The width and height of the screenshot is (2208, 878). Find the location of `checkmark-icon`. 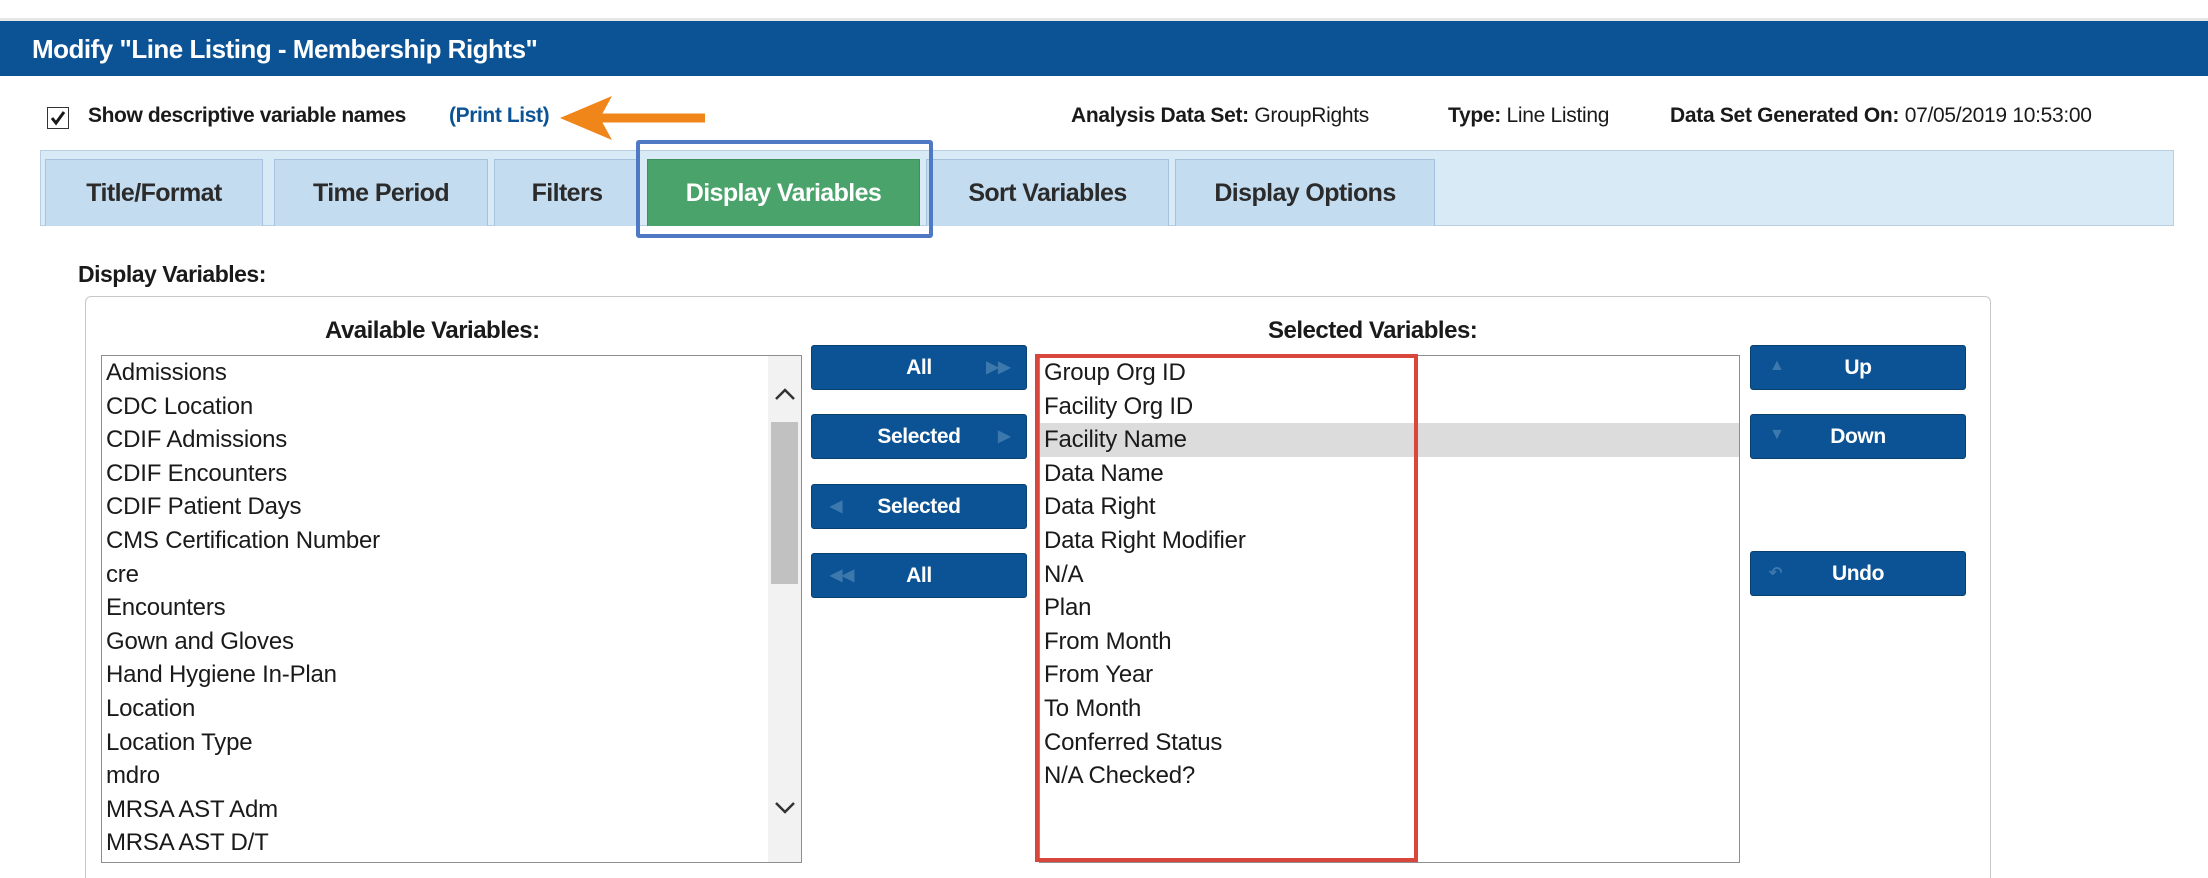

checkmark-icon is located at coordinates (58, 118).